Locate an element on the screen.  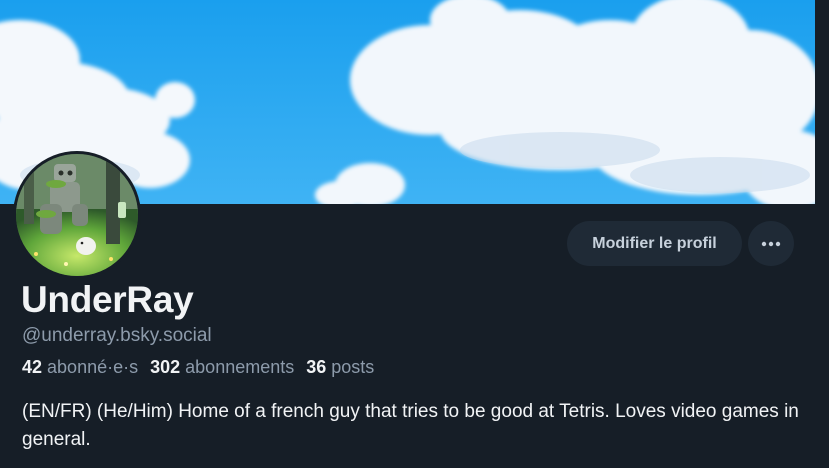
followers-stat: 42 abonné·e·s is located at coordinates (80, 367).